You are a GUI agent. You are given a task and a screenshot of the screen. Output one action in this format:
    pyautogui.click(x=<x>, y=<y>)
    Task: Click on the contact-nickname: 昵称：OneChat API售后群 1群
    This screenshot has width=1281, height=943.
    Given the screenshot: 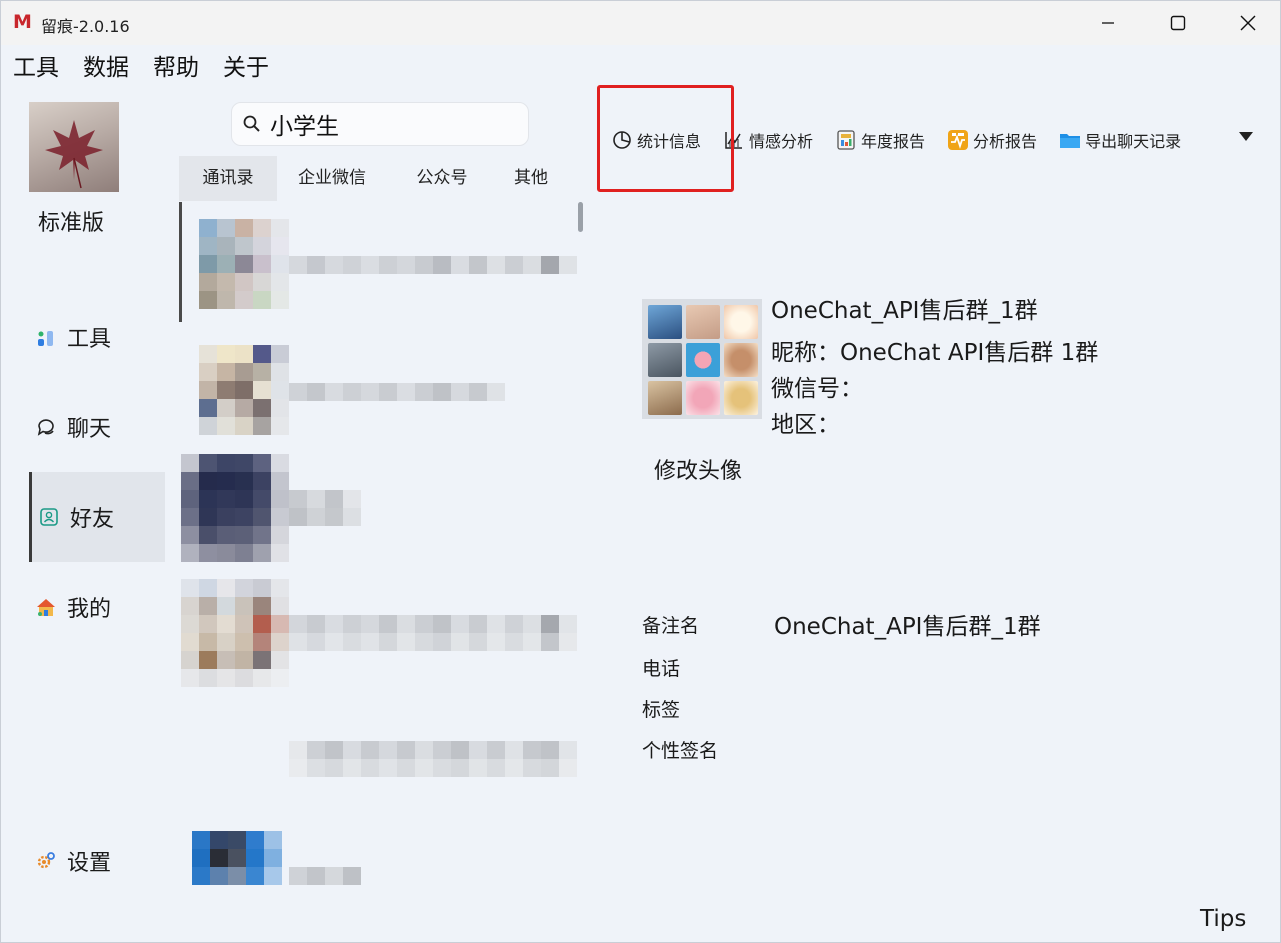 What is the action you would take?
    pyautogui.click(x=935, y=353)
    